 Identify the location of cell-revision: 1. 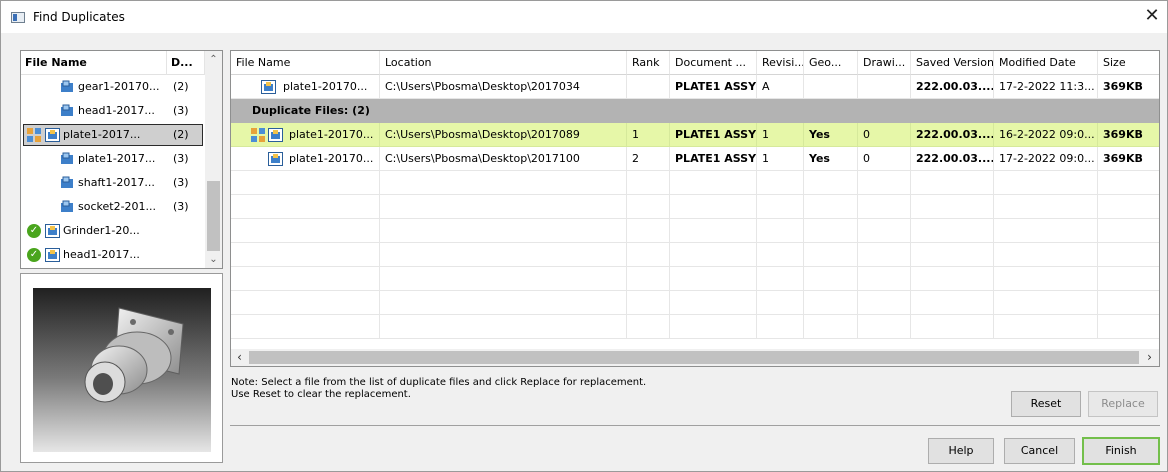
(780, 135).